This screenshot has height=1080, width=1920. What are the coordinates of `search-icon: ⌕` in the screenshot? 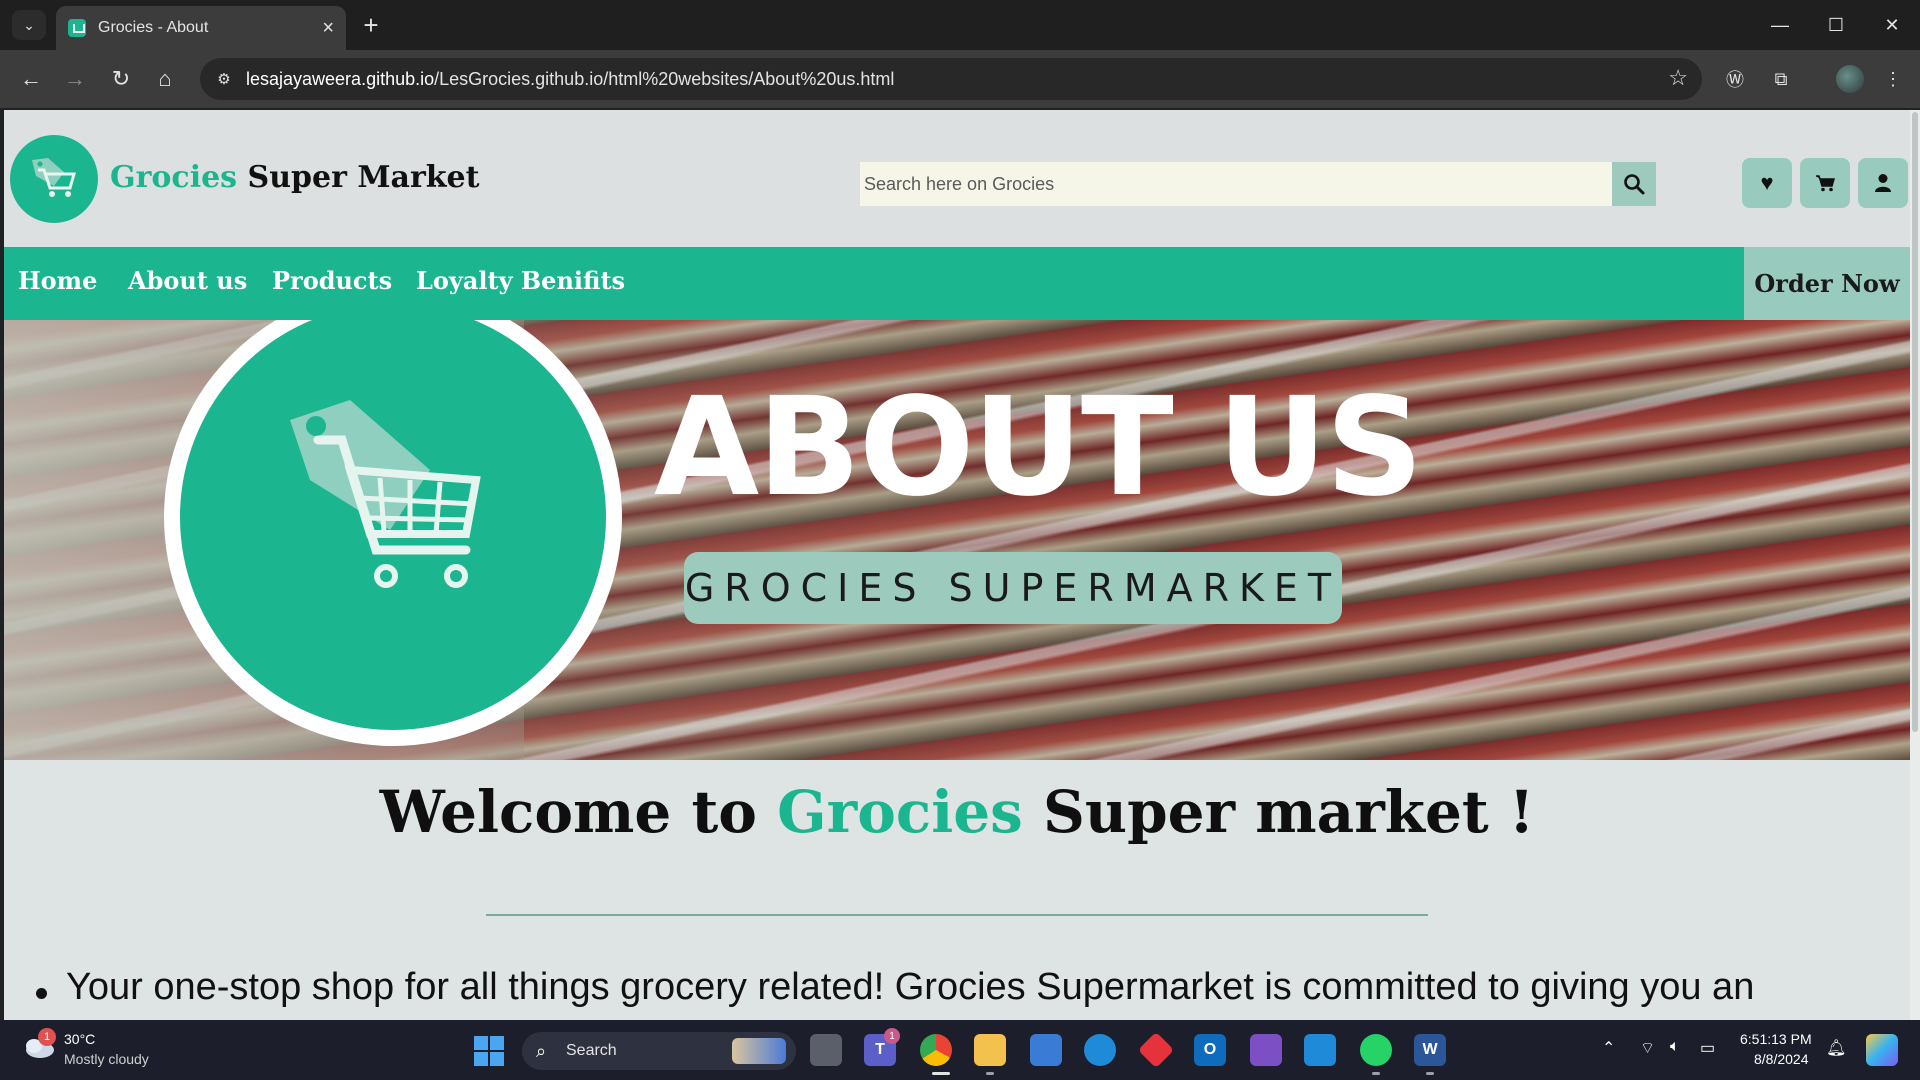 It's located at (541, 1051).